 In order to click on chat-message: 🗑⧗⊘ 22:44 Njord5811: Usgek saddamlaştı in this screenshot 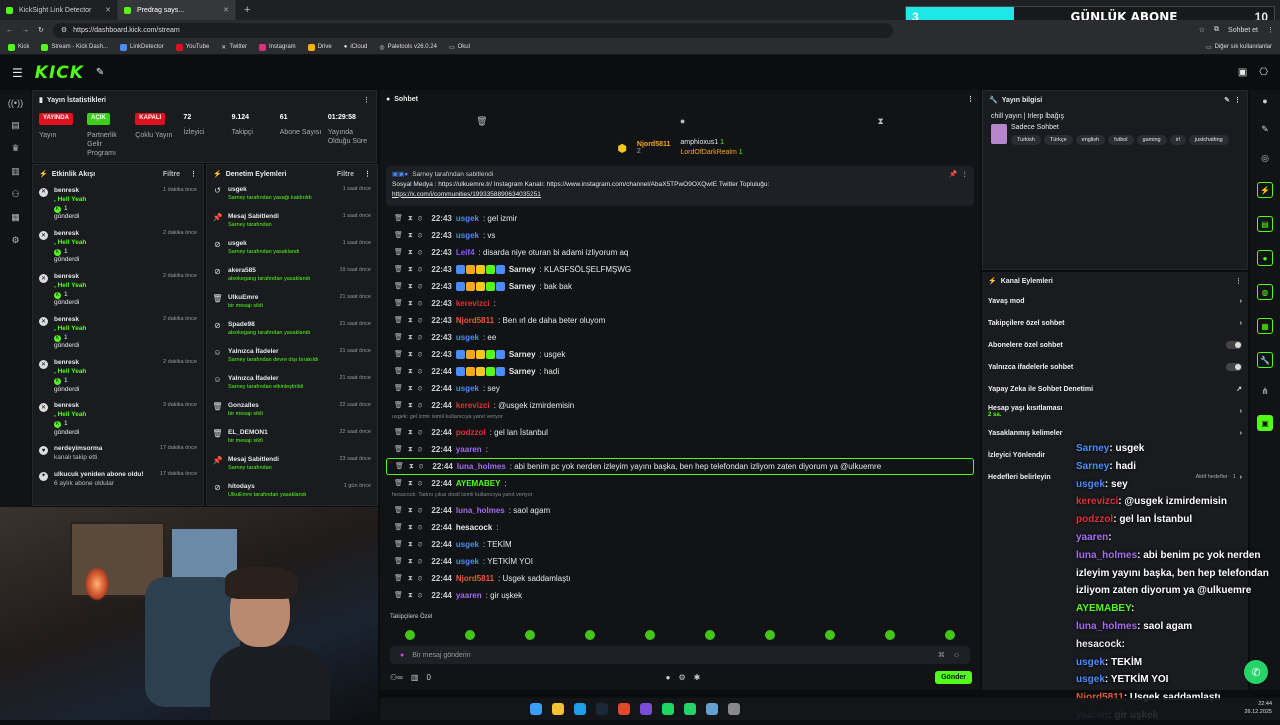, I will do `click(680, 578)`.